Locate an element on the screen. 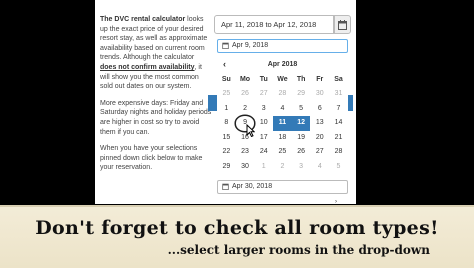  calendar-day: 15 is located at coordinates (226, 138).